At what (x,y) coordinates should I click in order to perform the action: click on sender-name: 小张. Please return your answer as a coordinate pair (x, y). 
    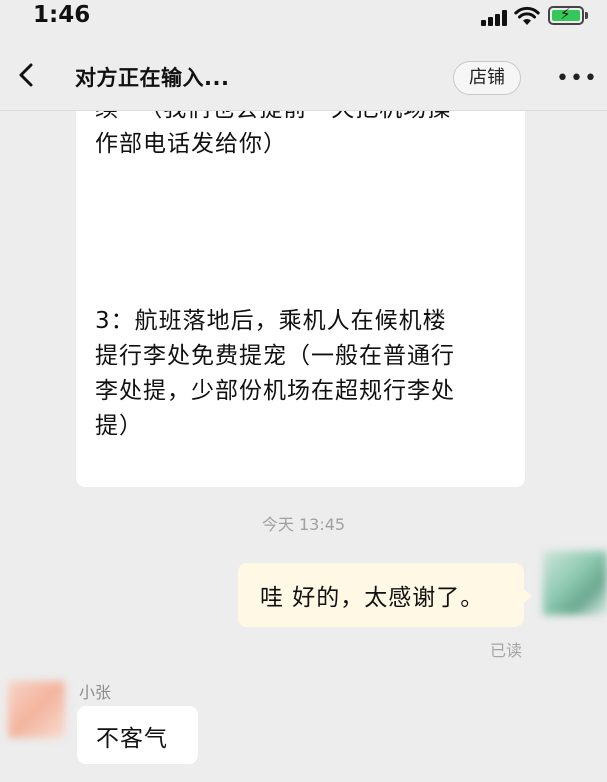
    Looking at the image, I should click on (95, 692).